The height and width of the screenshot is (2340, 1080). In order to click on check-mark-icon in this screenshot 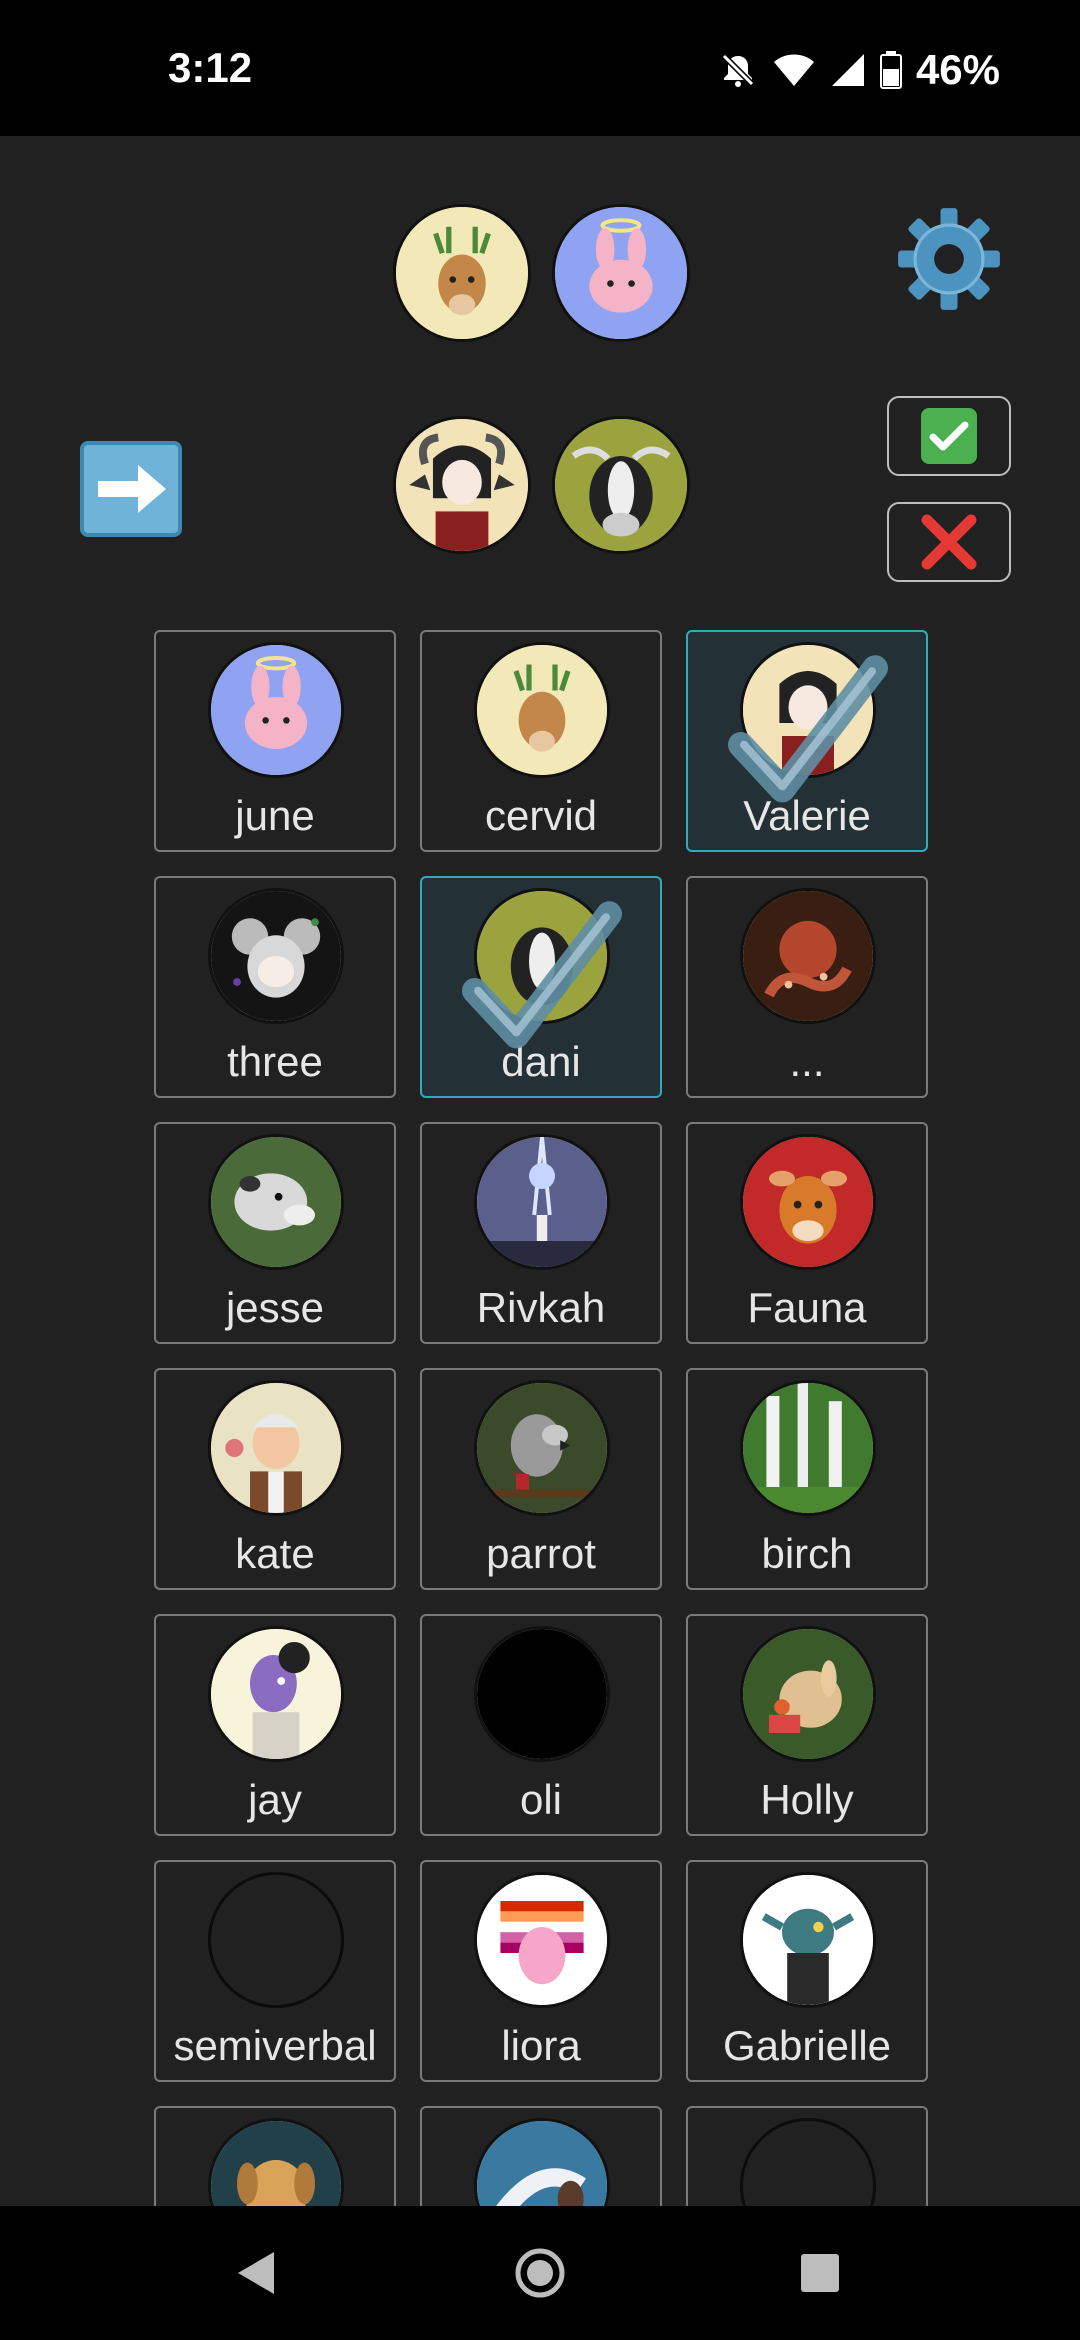, I will do `click(949, 436)`.